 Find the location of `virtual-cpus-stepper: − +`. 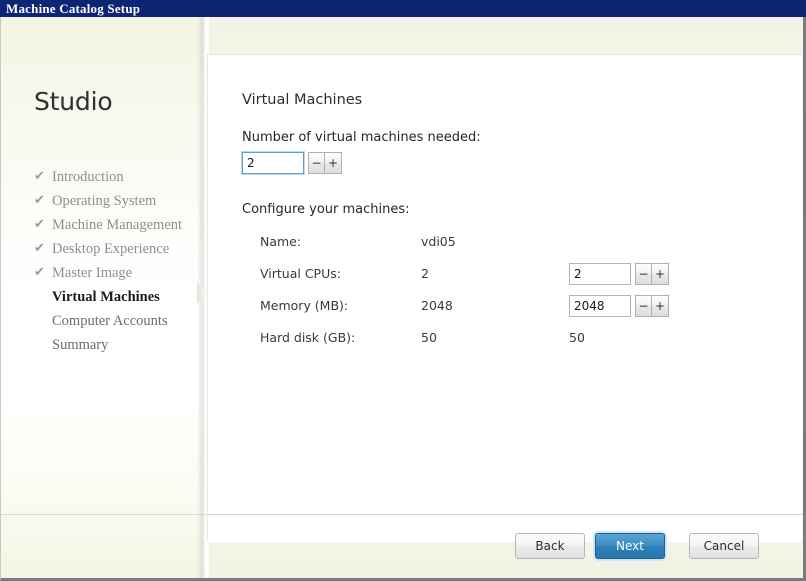

virtual-cpus-stepper: − + is located at coordinates (619, 274).